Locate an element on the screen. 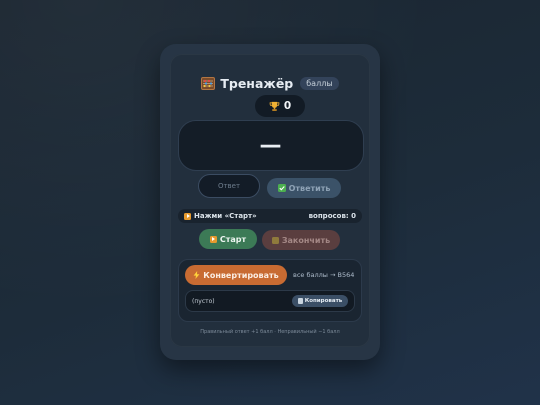  answer-input is located at coordinates (229, 186).